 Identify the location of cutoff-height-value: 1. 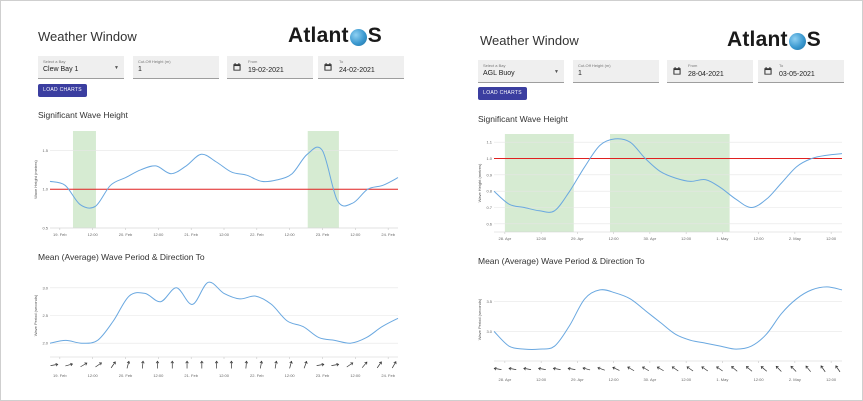
(140, 69).